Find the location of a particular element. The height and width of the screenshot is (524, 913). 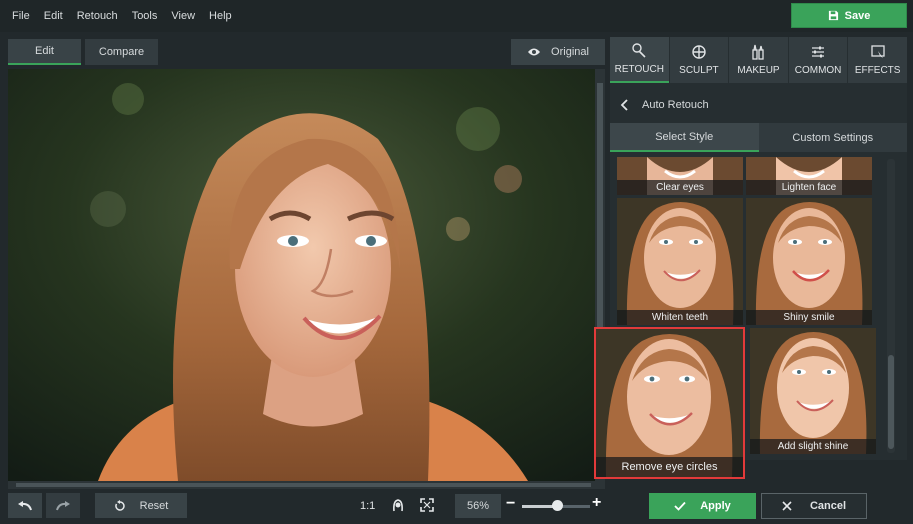

tool-sculpt-label: SCULPT is located at coordinates (699, 70).